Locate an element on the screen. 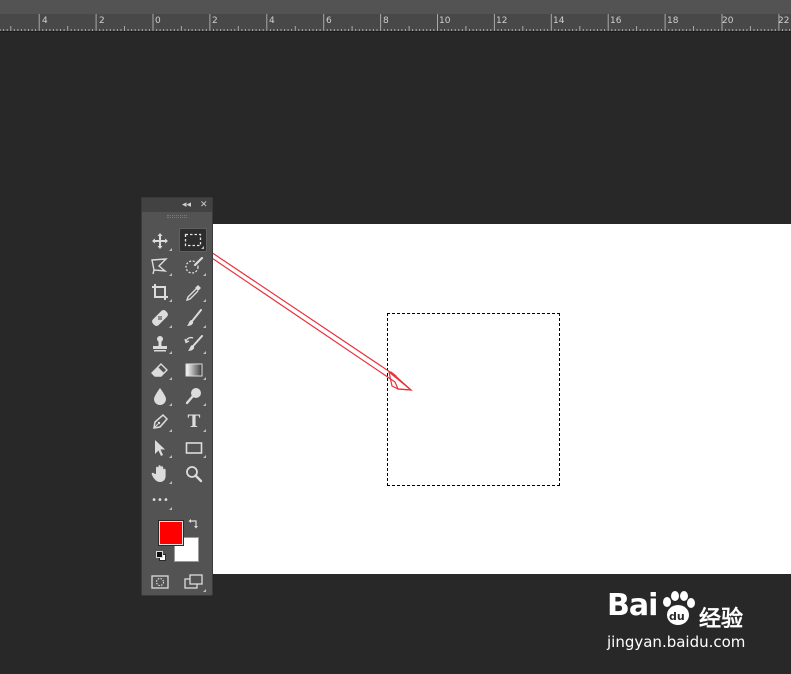  marquee-icon is located at coordinates (193, 240).